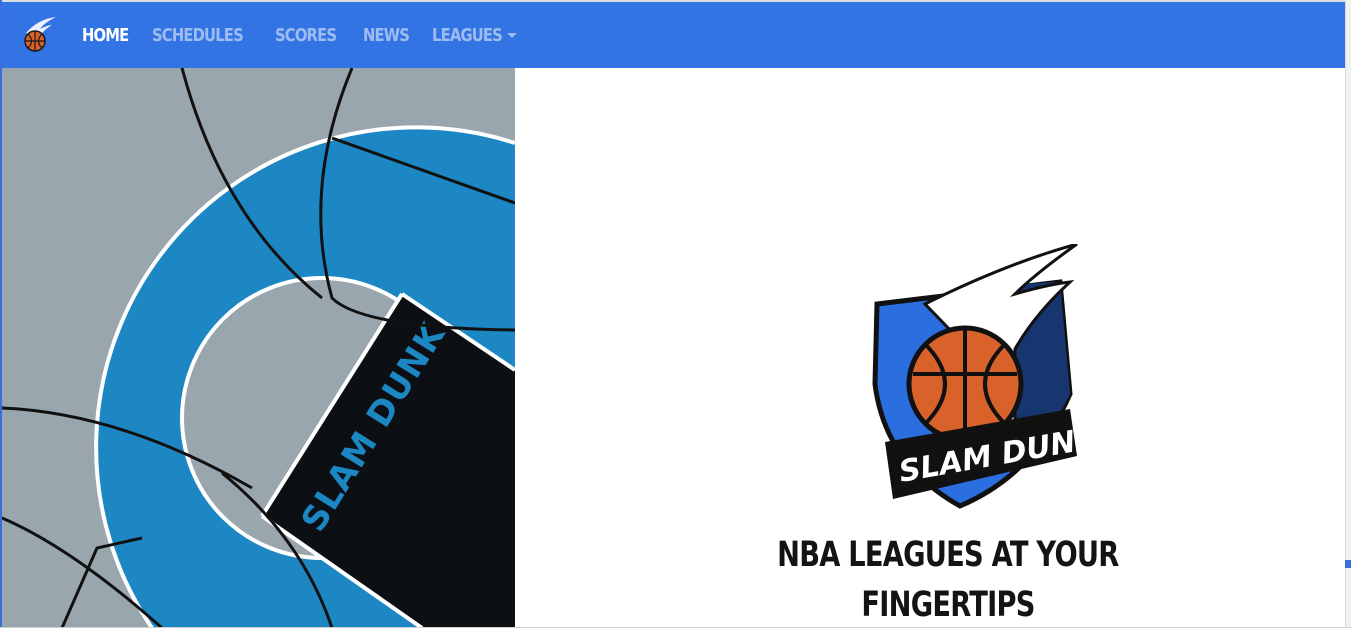 The height and width of the screenshot is (630, 1351). Describe the element at coordinates (1348, 564) in the screenshot. I see `scrollbar-thumb` at that location.